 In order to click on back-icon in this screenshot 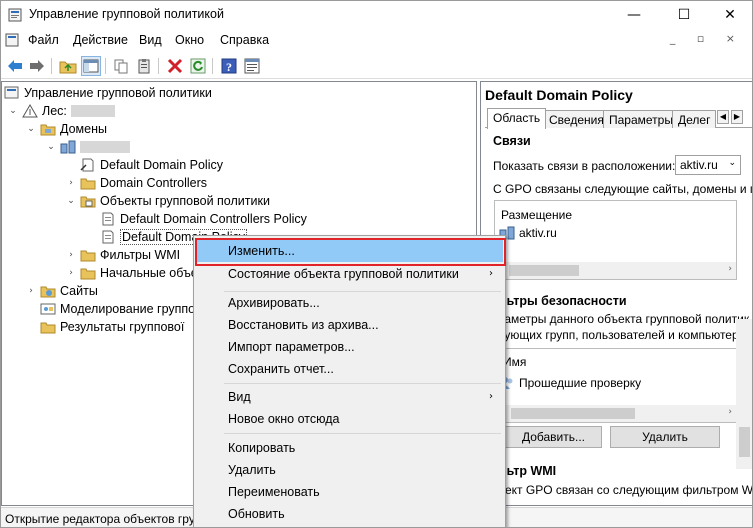, I will do `click(15, 66)`.